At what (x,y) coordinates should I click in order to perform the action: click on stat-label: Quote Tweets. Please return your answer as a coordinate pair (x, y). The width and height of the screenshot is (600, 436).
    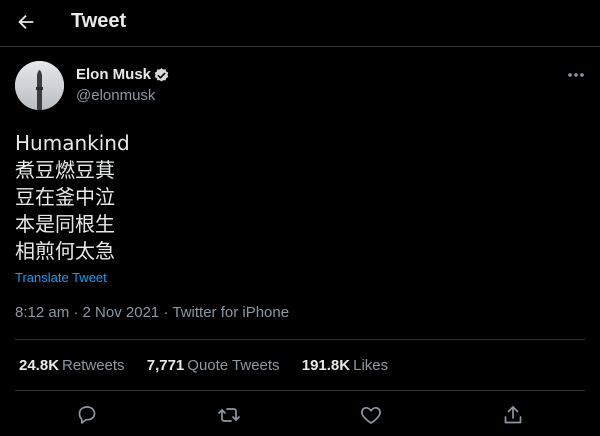
    Looking at the image, I should click on (233, 365).